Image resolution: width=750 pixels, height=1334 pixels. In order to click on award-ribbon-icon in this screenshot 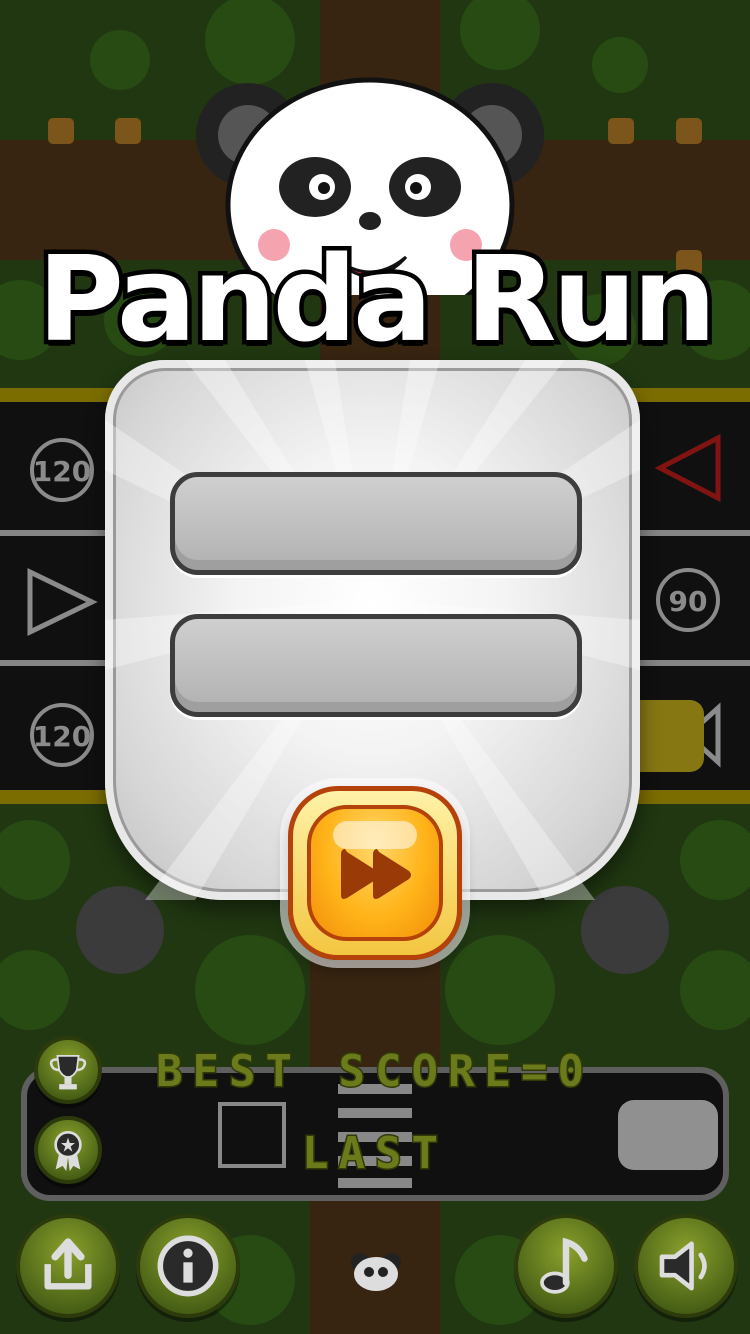, I will do `click(68, 1151)`.